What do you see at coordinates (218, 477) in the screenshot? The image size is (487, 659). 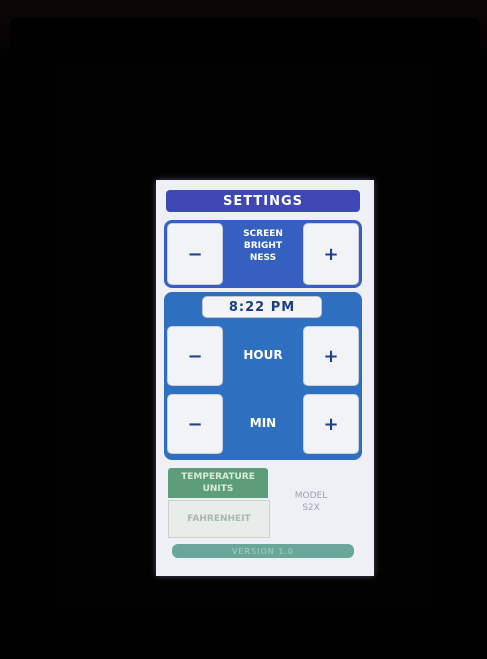 I see `temperature-label-line: TEMPERATURE` at bounding box center [218, 477].